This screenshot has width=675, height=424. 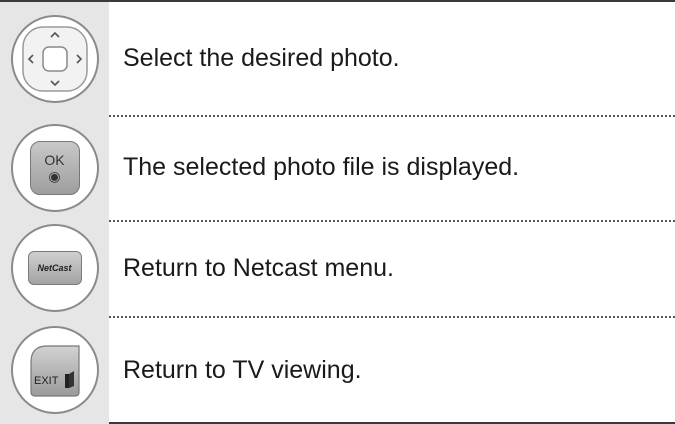 What do you see at coordinates (321, 167) in the screenshot?
I see `instruction-text: The selected photo file is displayed.` at bounding box center [321, 167].